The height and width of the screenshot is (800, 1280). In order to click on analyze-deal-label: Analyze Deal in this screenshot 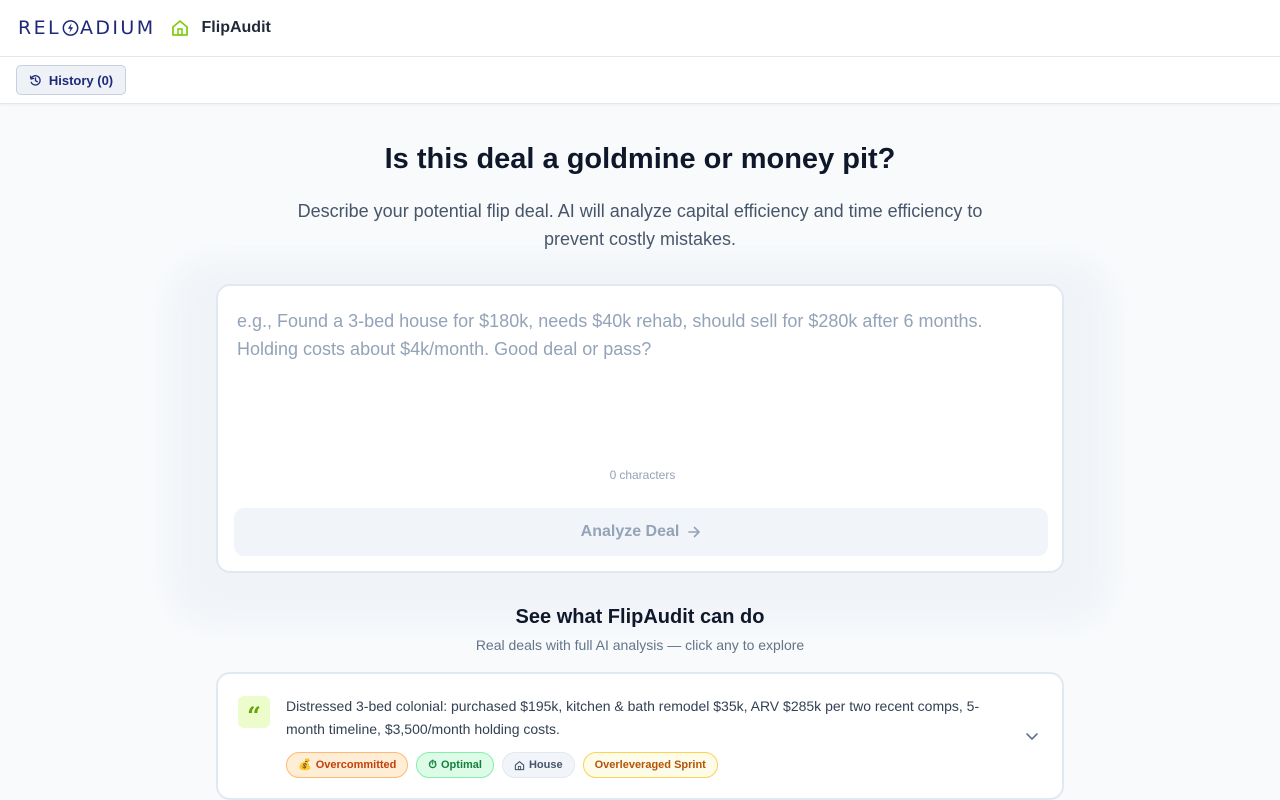, I will do `click(630, 531)`.